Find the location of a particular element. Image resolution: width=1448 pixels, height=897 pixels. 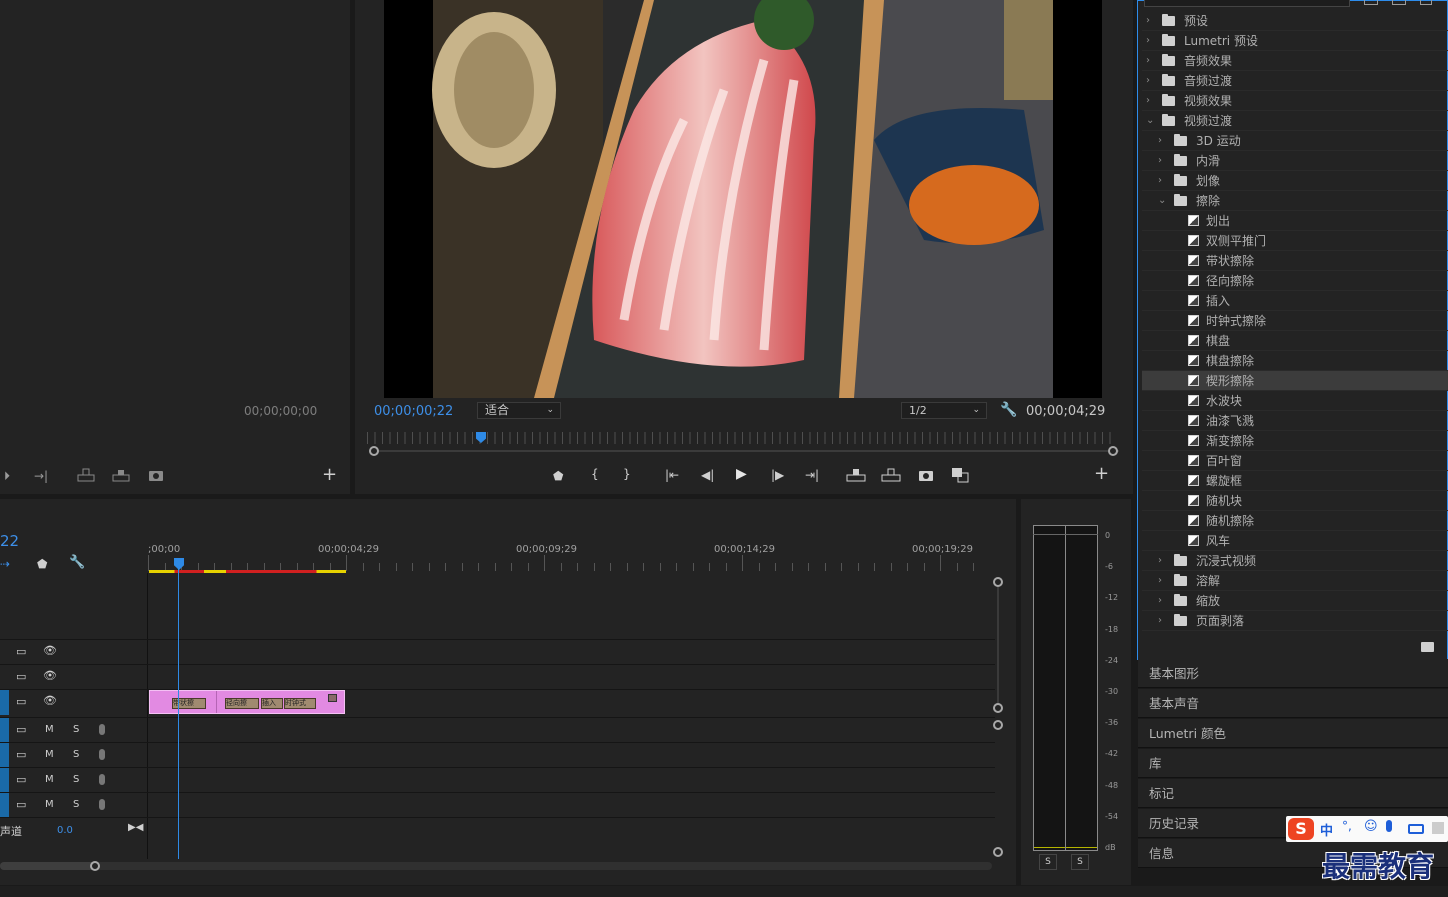

step-back-icon: ◀| is located at coordinates (707, 475).